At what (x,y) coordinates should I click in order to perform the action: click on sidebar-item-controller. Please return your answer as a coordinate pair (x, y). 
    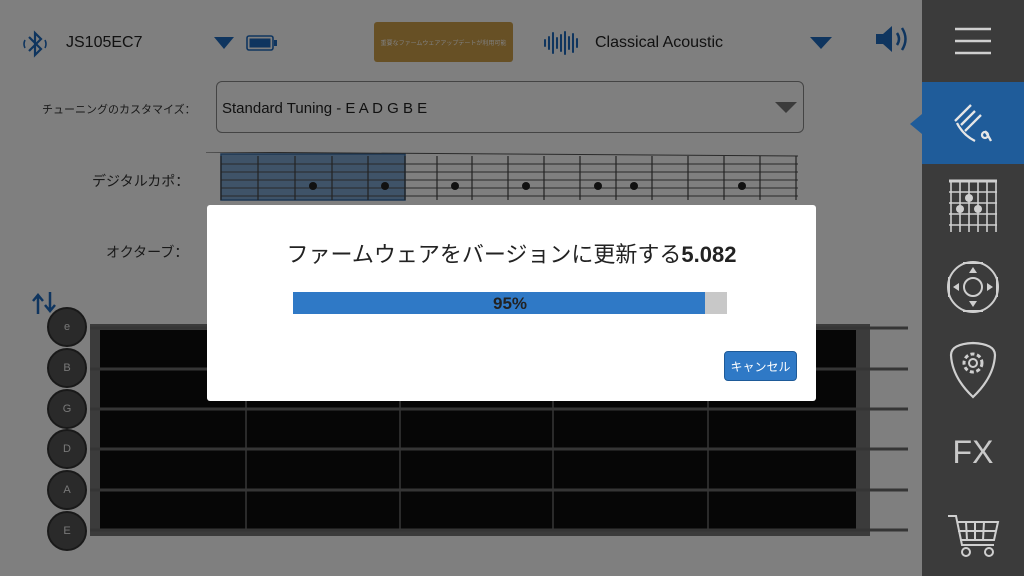
    Looking at the image, I should click on (973, 287).